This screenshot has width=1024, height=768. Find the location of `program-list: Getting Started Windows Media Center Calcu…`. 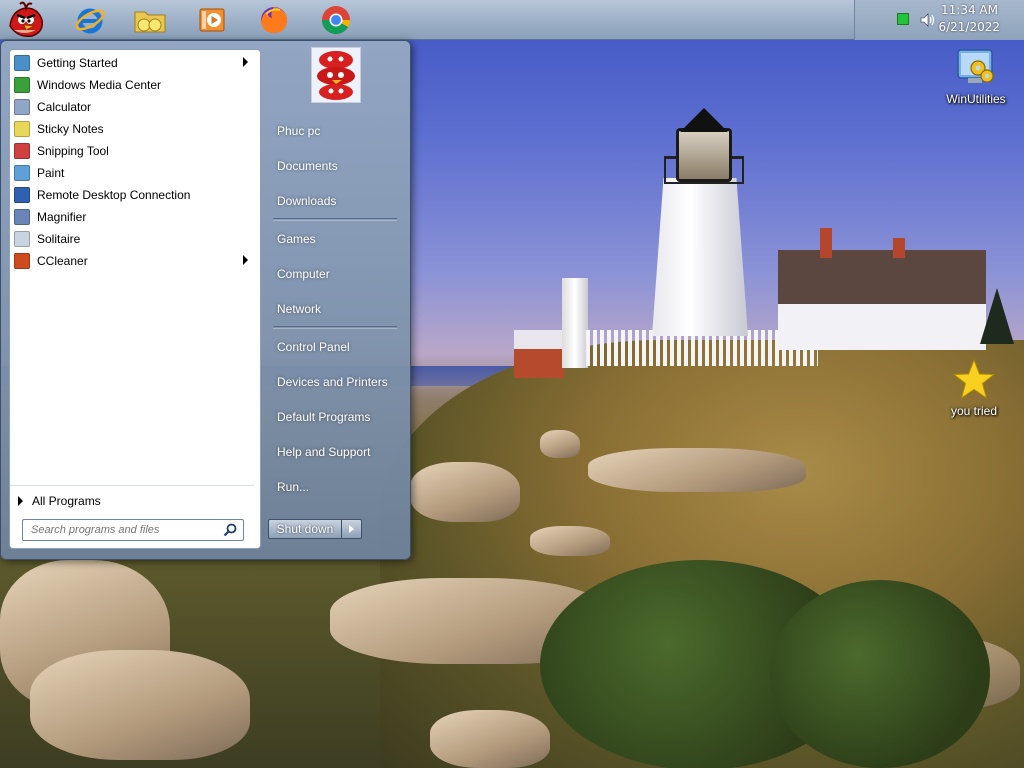

program-list: Getting Started Windows Media Center Calcu… is located at coordinates (135, 162).